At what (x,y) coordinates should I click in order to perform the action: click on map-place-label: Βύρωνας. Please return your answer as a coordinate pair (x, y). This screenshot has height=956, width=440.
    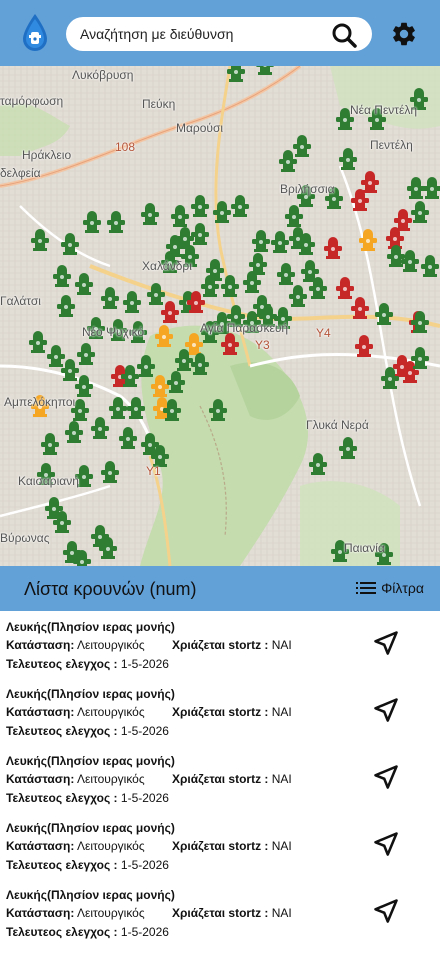
    Looking at the image, I should click on (25, 538).